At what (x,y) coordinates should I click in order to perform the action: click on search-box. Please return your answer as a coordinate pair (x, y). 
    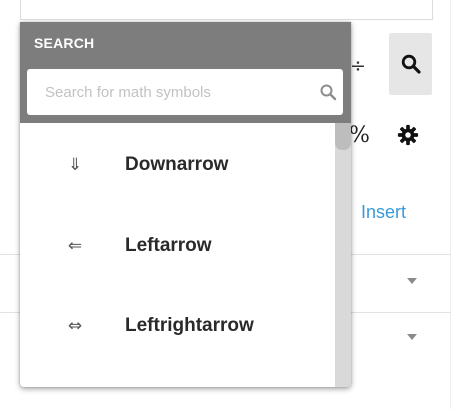
    Looking at the image, I should click on (185, 92).